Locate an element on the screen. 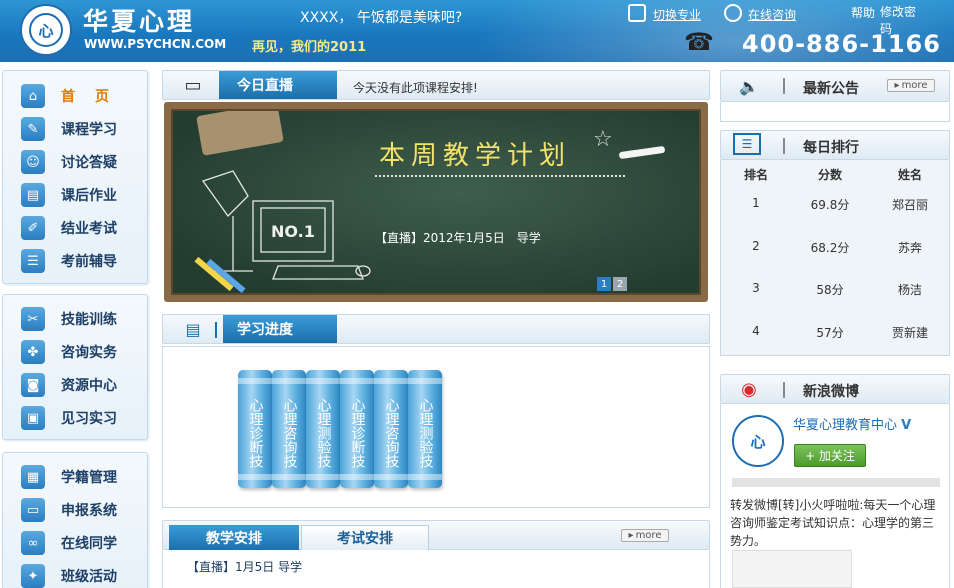 The width and height of the screenshot is (954, 588). computer-icon: ▭ is located at coordinates (33, 510).